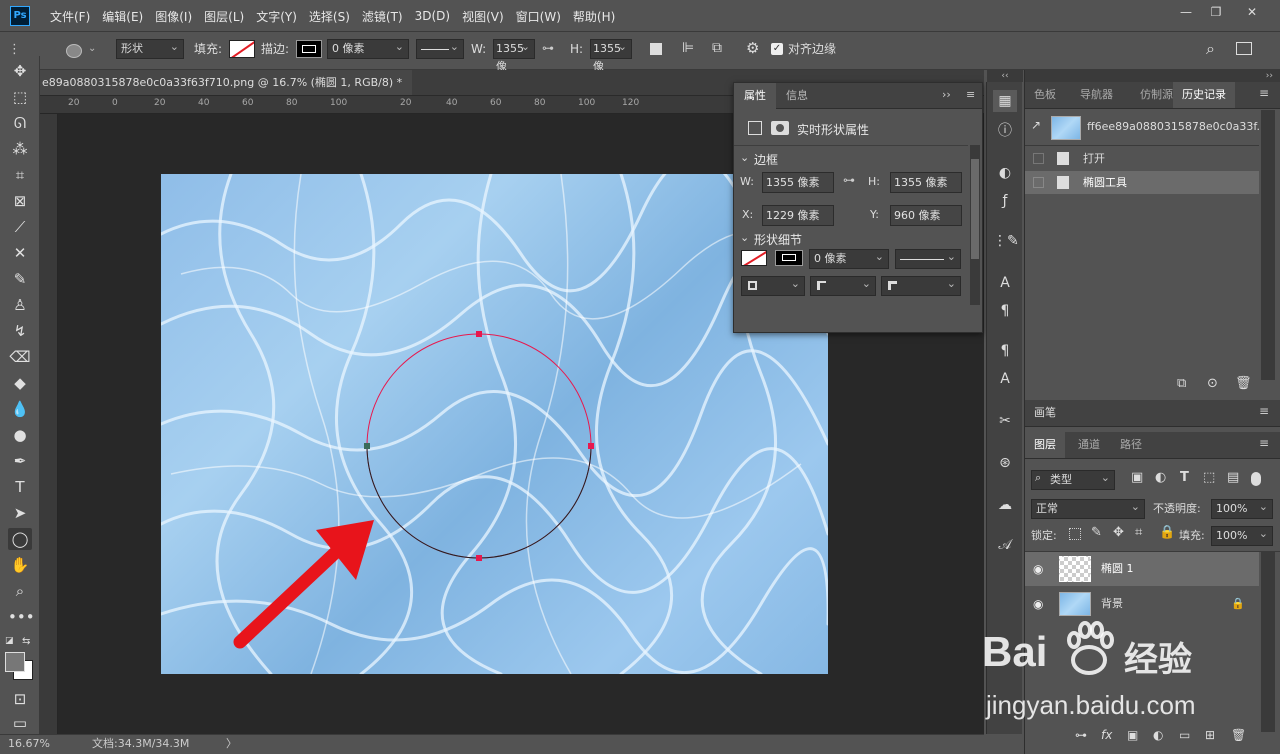 This screenshot has height=754, width=1280. Describe the element at coordinates (367, 446) in the screenshot. I see `anchor-point-left` at that location.